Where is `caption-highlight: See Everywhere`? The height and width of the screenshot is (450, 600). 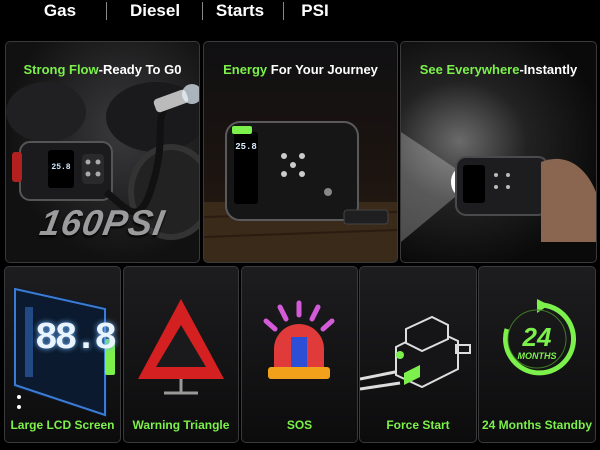
caption-highlight: See Everywhere is located at coordinates (469, 69).